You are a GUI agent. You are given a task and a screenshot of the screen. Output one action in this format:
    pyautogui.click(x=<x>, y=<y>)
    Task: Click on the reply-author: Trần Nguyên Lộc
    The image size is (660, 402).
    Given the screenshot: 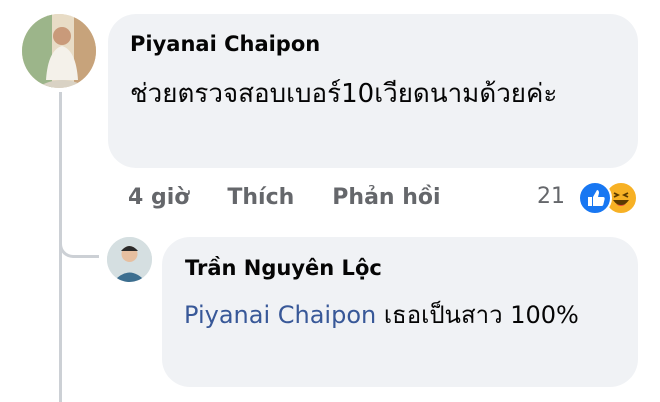 What is the action you would take?
    pyautogui.click(x=283, y=268)
    